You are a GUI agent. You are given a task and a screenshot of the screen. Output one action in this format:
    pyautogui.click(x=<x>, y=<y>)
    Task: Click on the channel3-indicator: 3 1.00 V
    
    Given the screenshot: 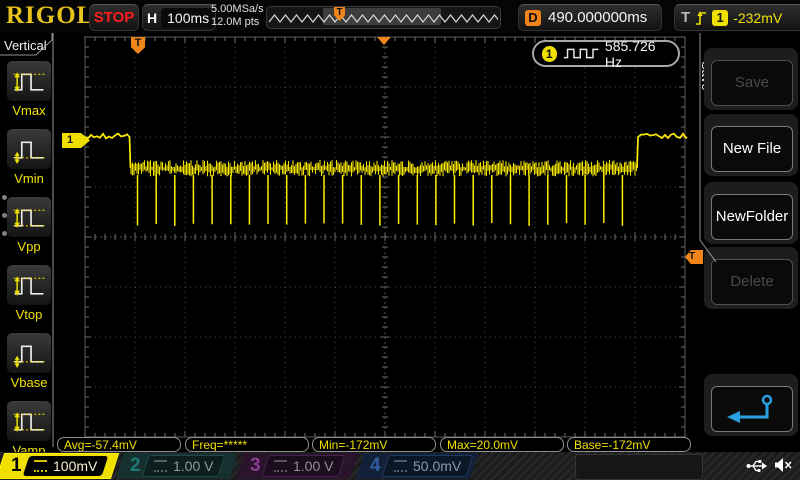 What is the action you would take?
    pyautogui.click(x=297, y=466)
    